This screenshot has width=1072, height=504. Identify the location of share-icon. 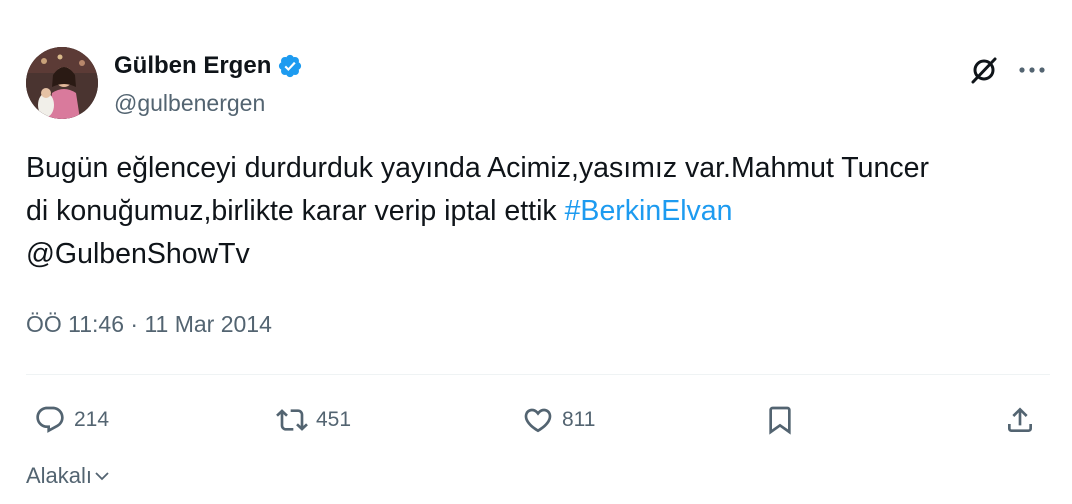
(1020, 419).